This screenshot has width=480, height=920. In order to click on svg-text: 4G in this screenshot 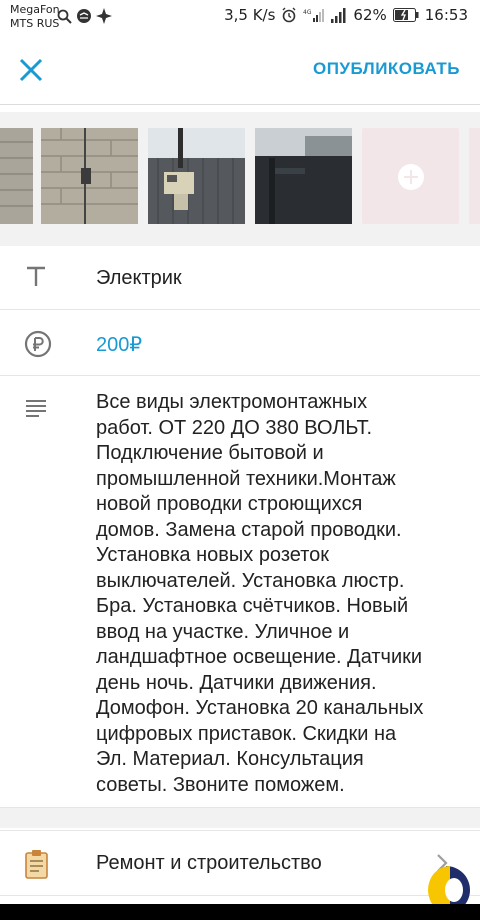, I will do `click(307, 12)`.